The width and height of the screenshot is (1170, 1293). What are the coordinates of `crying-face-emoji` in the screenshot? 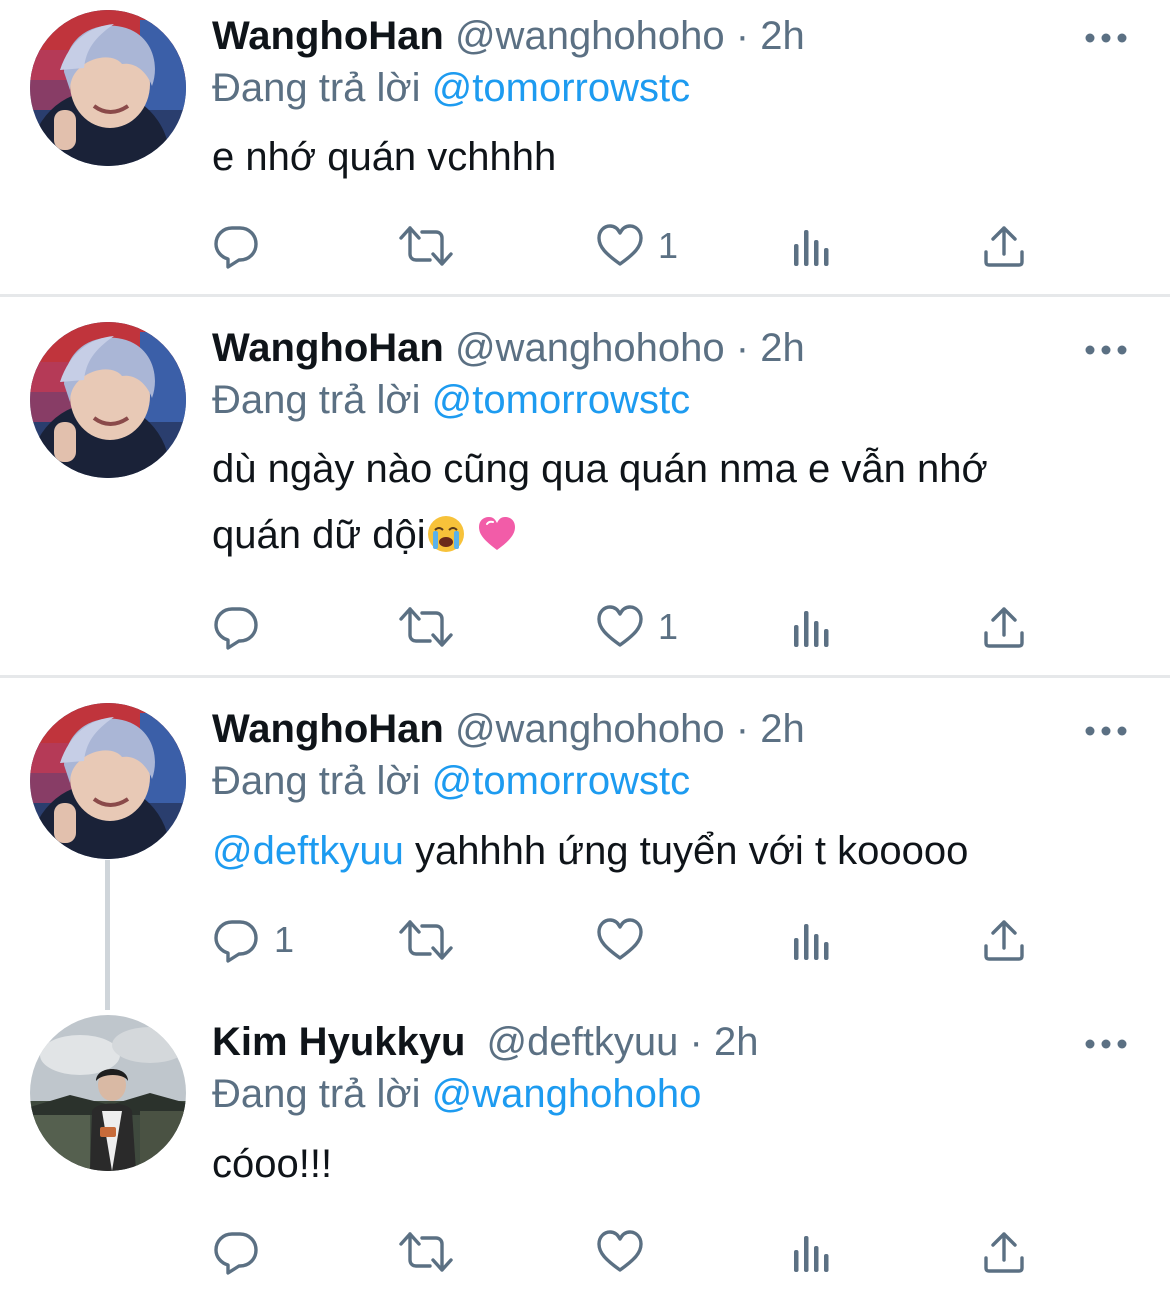 It's located at (446, 534).